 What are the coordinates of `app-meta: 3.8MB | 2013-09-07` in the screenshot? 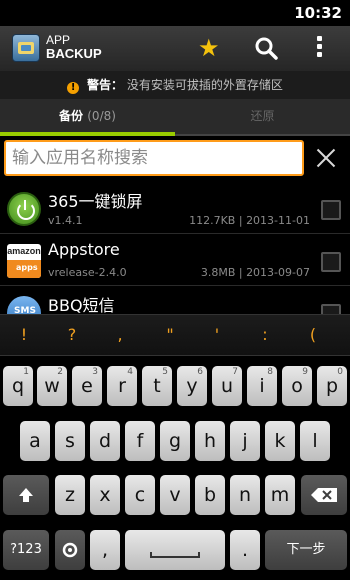 It's located at (255, 272).